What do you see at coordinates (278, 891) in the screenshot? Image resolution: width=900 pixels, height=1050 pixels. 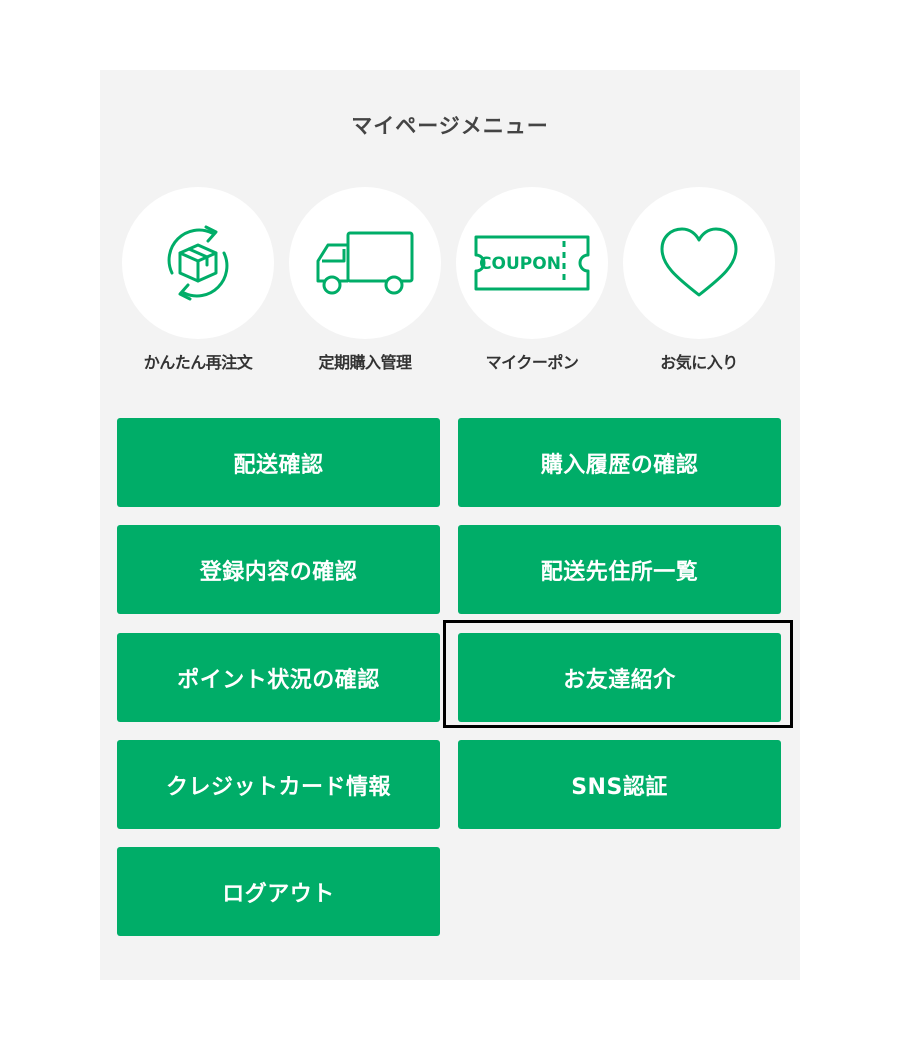 I see `logout-button: ログアウト` at bounding box center [278, 891].